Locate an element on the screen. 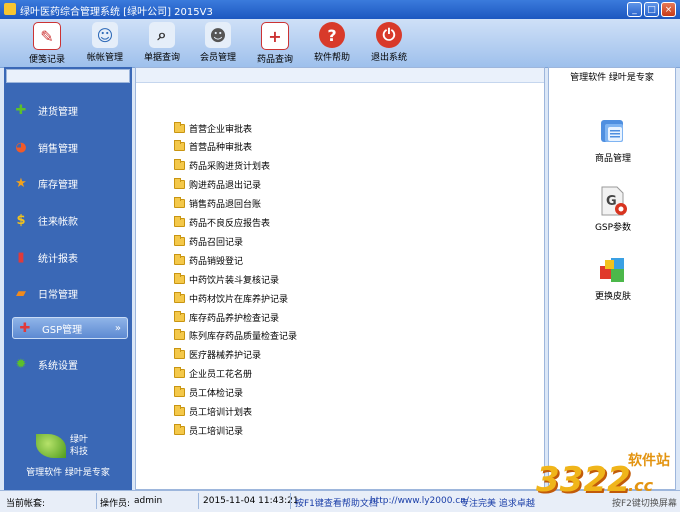 This screenshot has width=680, height=512. sidebar-item-label: 日常管理 is located at coordinates (58, 295).